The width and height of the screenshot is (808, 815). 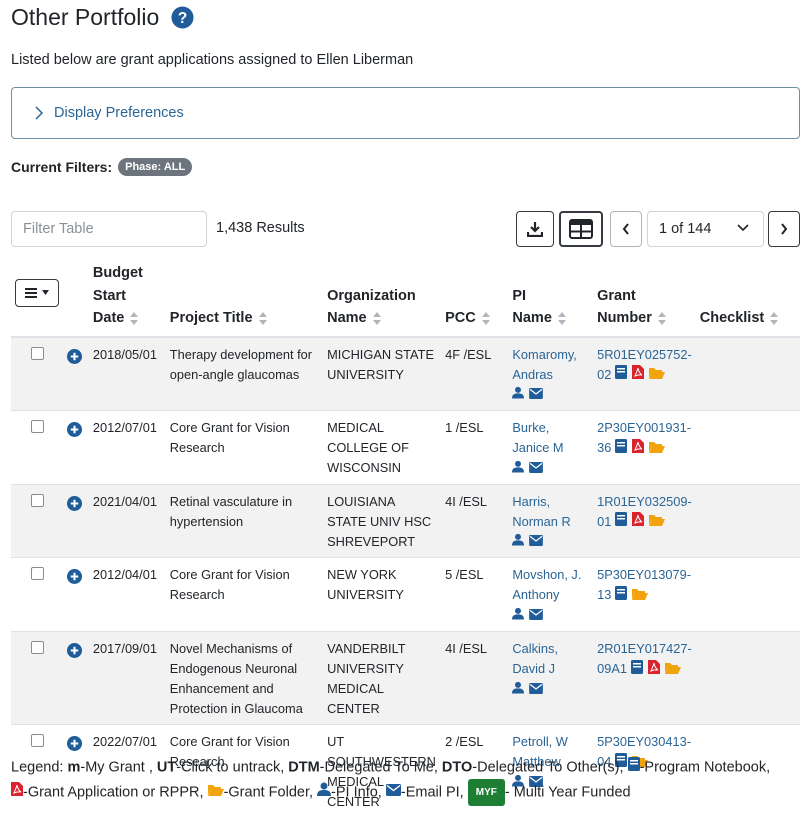 I want to click on organization-cell: MEDICAL COLLEGE OF WISCONSIN, so click(x=382, y=447).